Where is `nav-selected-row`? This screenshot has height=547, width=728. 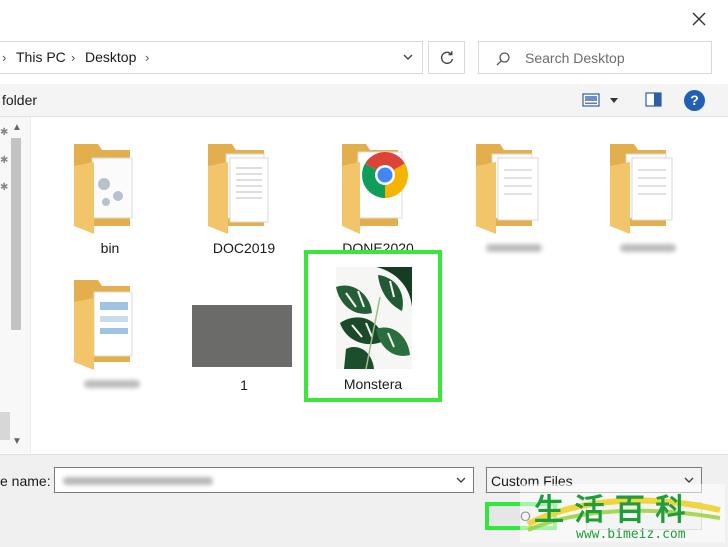 nav-selected-row is located at coordinates (5, 426).